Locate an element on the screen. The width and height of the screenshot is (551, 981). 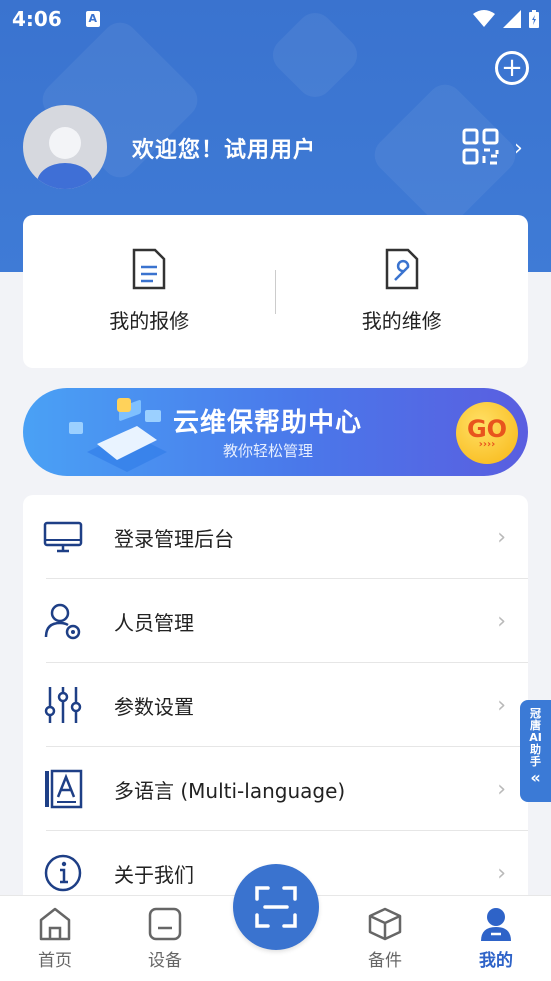
sim-icon: A is located at coordinates (92, 19).